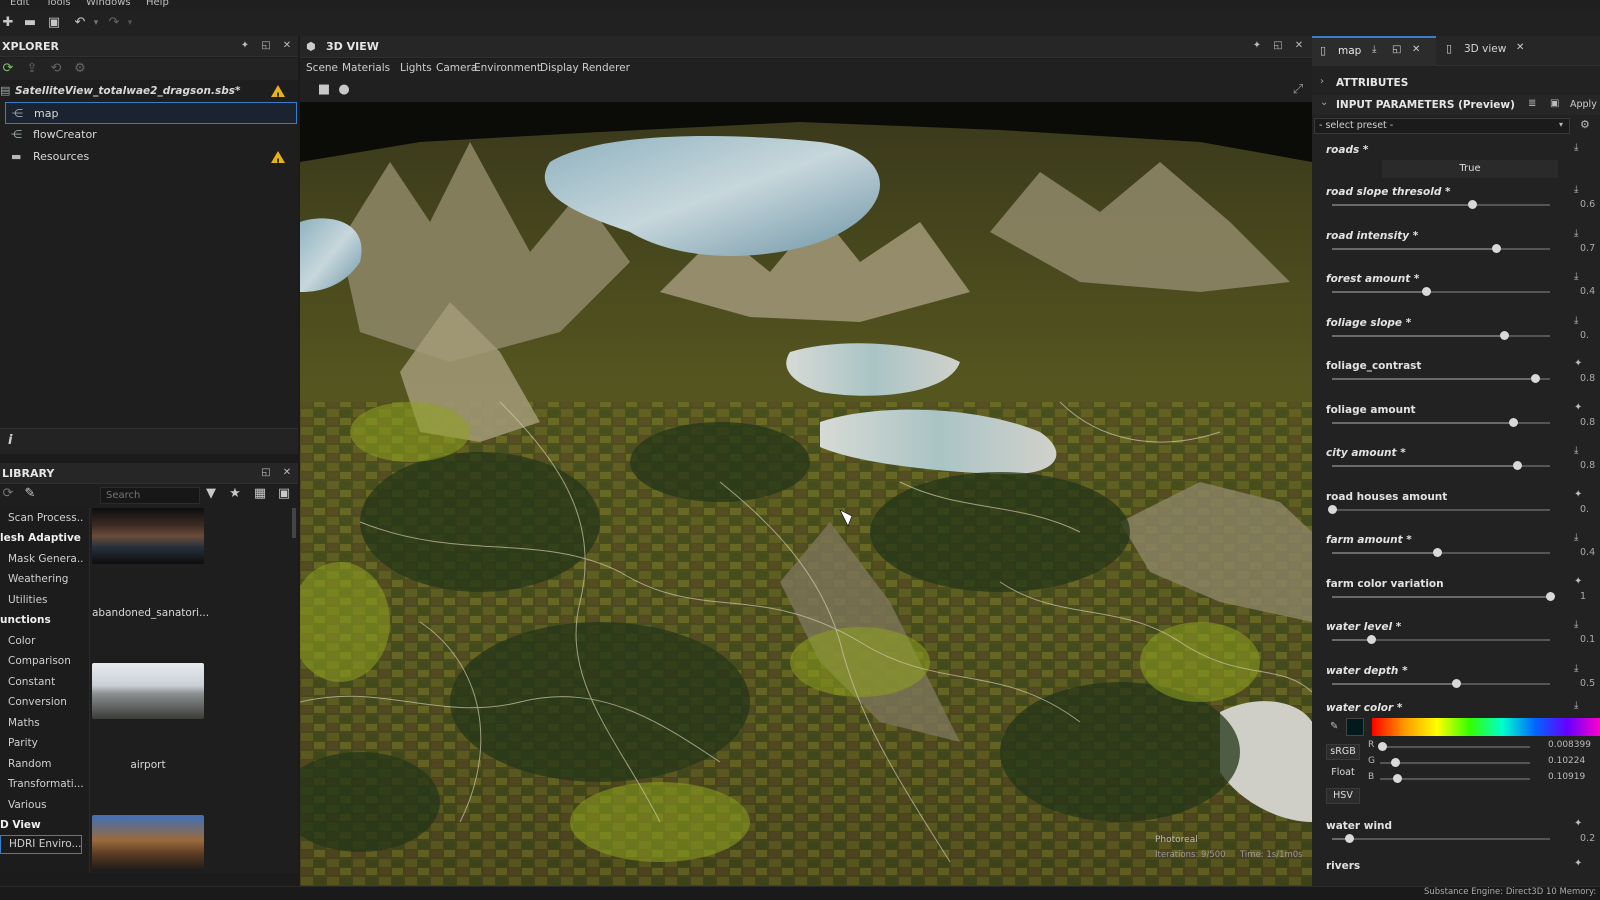 This screenshot has width=1600, height=900. Describe the element at coordinates (1456, 84) in the screenshot. I see `attributes-section: › ATTRIBUTES` at that location.